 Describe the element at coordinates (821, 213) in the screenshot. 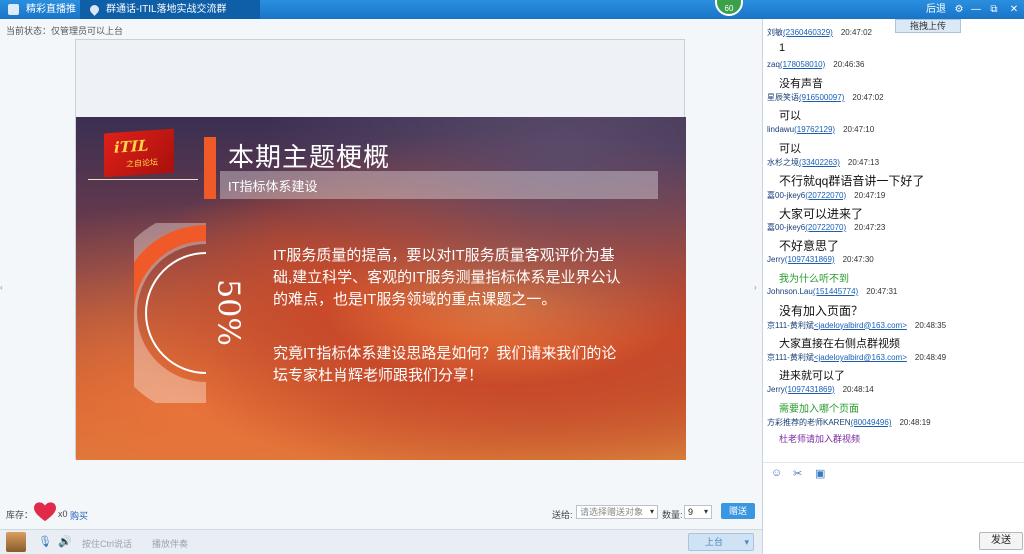

I see `chat-message-text: 大家可以进来了` at that location.